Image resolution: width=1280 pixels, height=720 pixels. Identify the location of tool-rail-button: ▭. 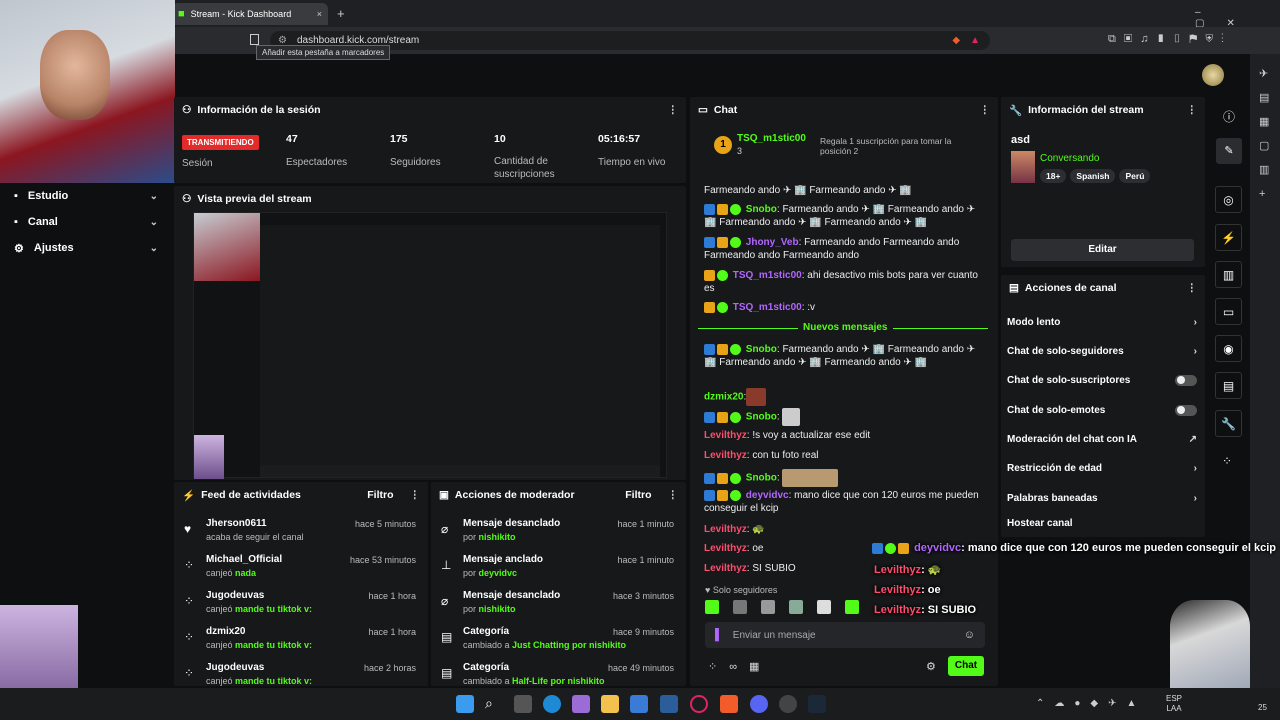
(1228, 311).